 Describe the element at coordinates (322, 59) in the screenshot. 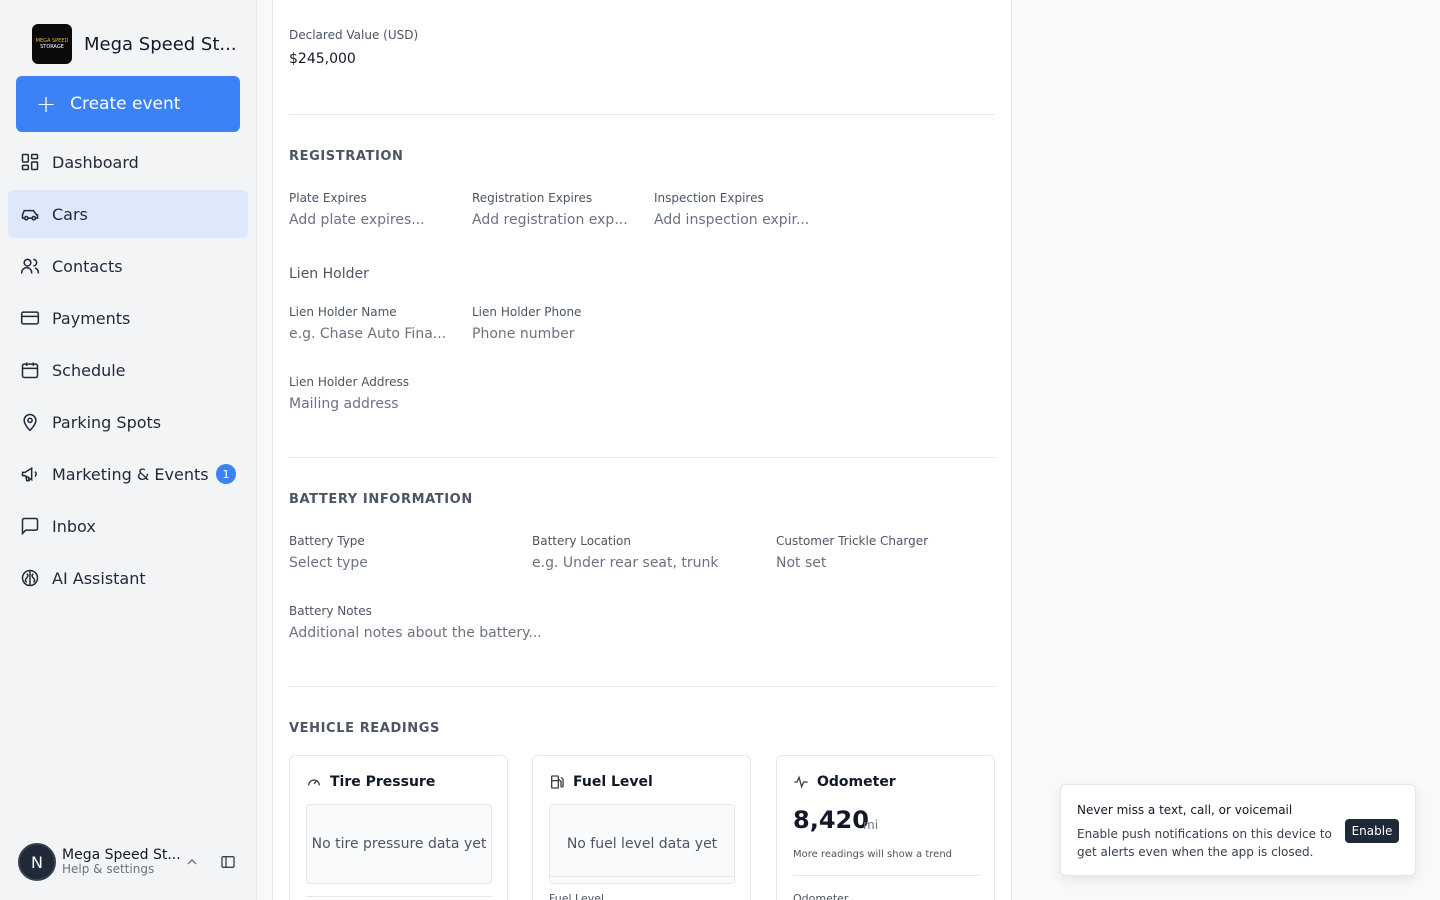

I see `declared-value: $245,000` at that location.